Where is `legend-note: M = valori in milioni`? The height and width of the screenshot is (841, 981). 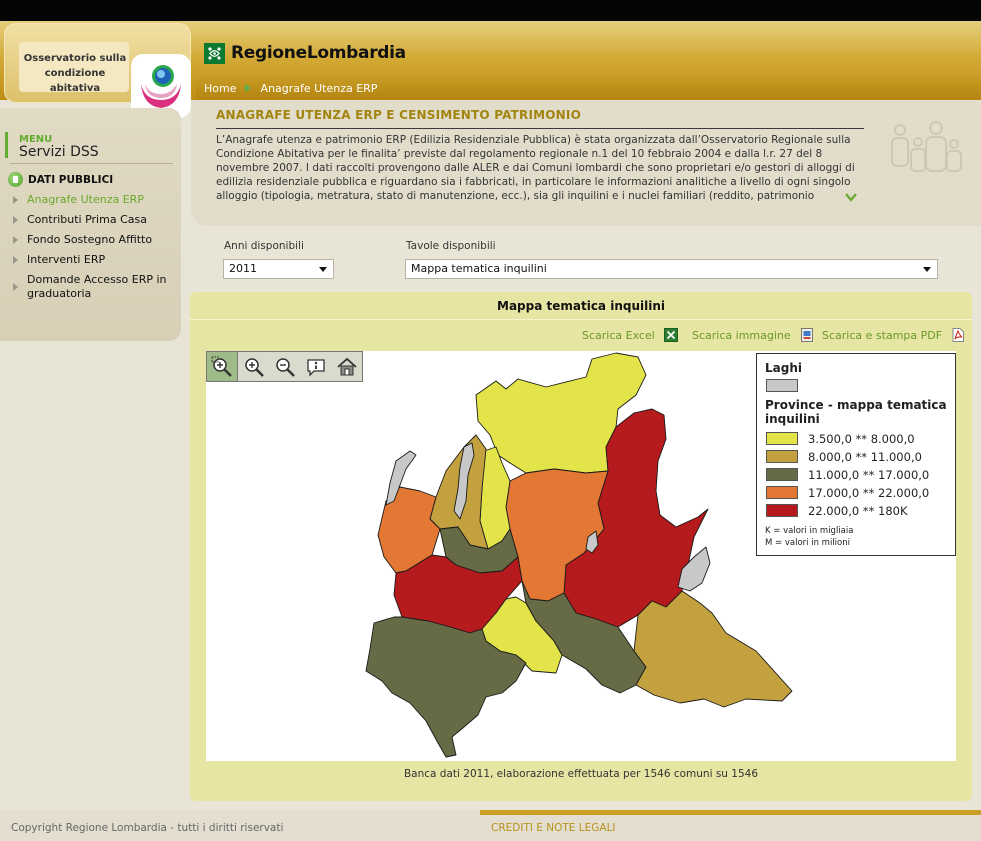
legend-note: M = valori in milioni is located at coordinates (807, 543).